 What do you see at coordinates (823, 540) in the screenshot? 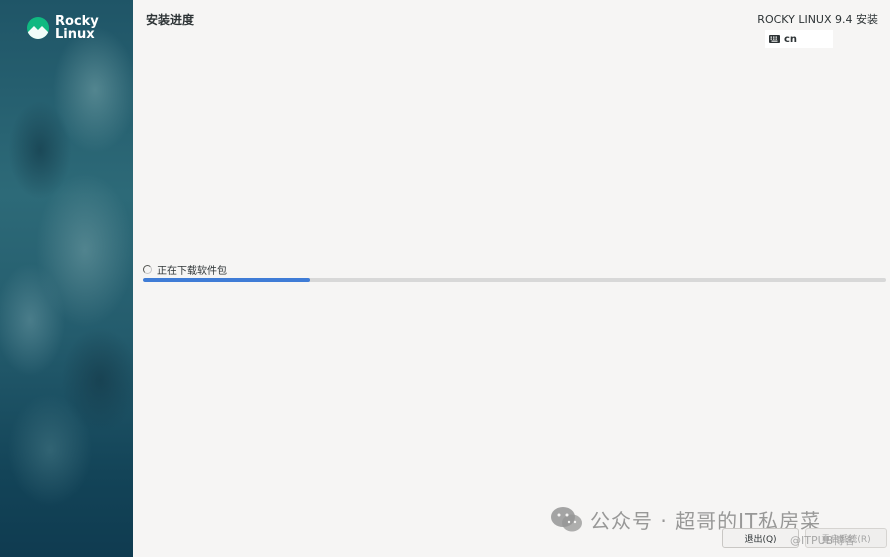
I see `watermark-sub-text: @ITPUB博客` at bounding box center [823, 540].